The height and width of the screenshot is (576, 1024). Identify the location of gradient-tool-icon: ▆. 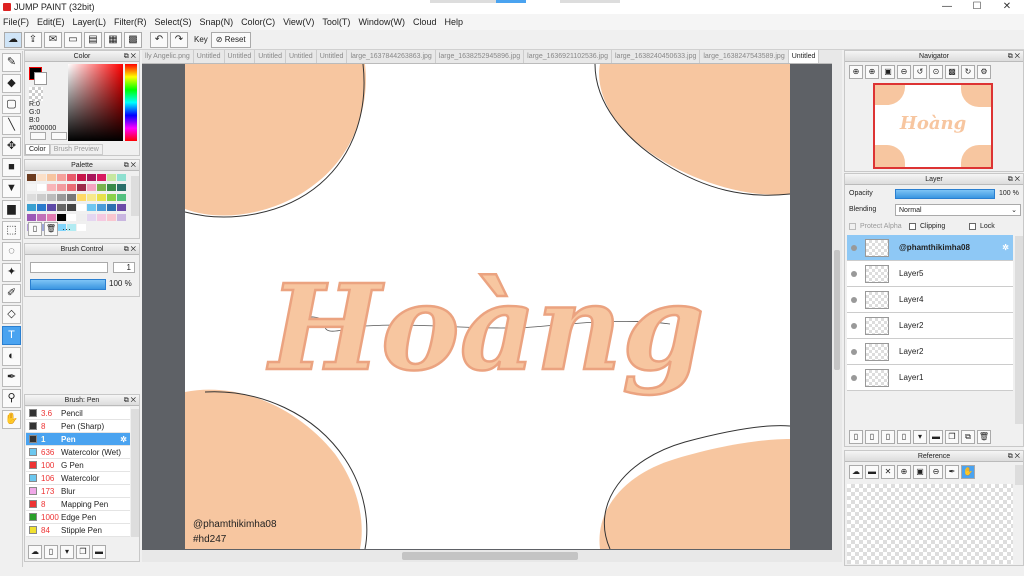
(11, 209).